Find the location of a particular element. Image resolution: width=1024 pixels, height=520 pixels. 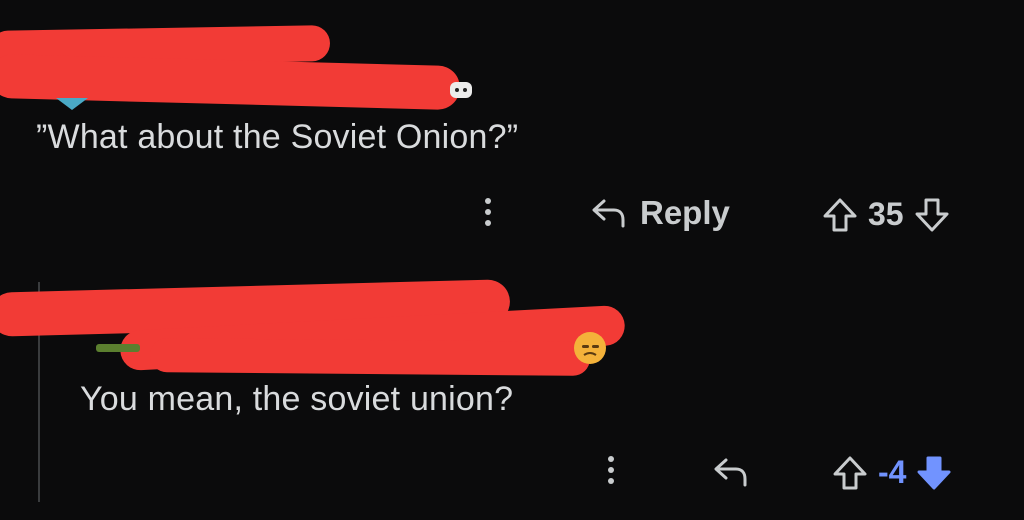

redacted-username is located at coordinates (370, 357).